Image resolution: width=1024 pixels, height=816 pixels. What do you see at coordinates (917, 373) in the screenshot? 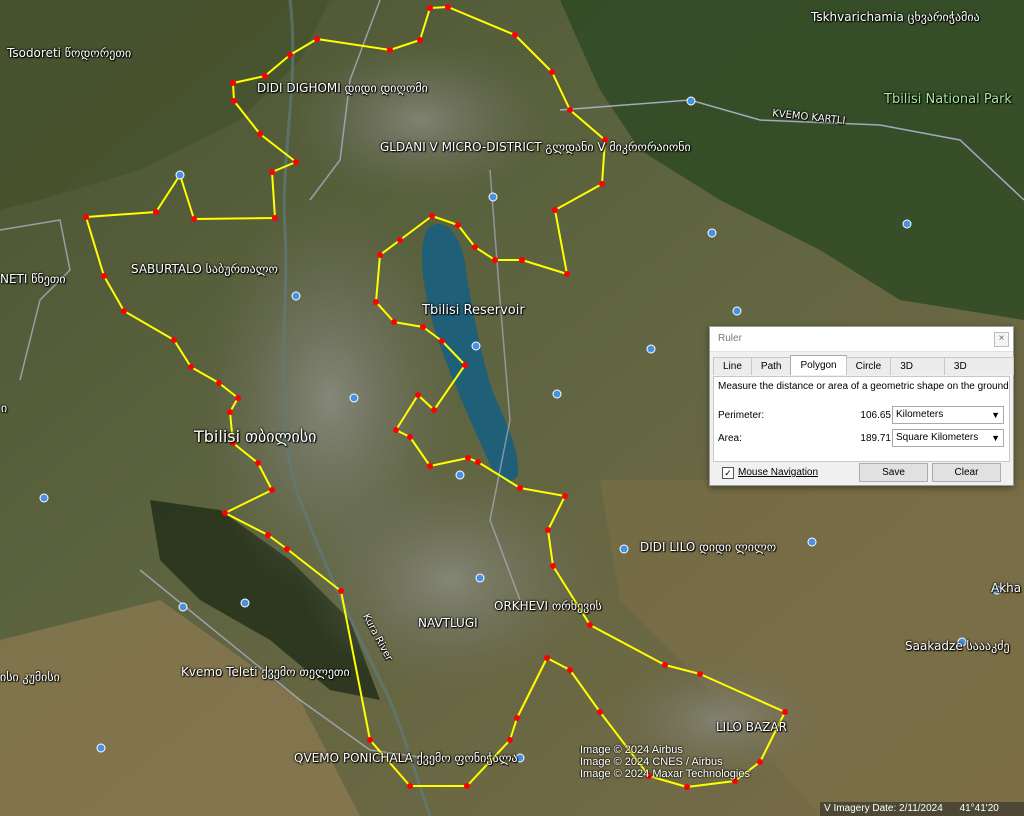
I see `tab-3d-path: 3D path` at bounding box center [917, 373].